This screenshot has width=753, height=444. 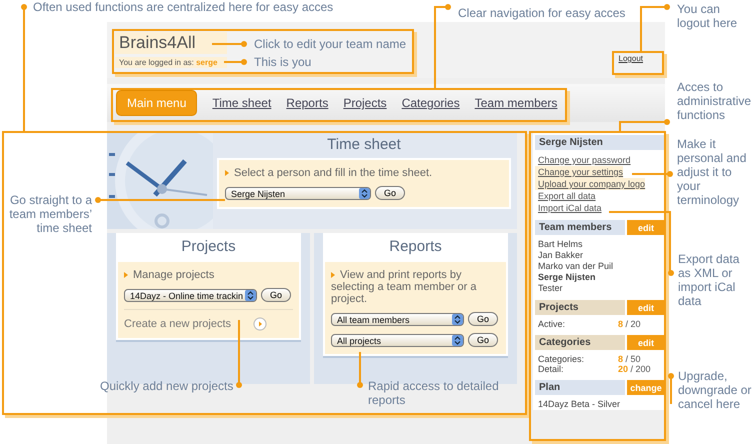 I want to click on member-name: Marko van der Puil, so click(x=575, y=266).